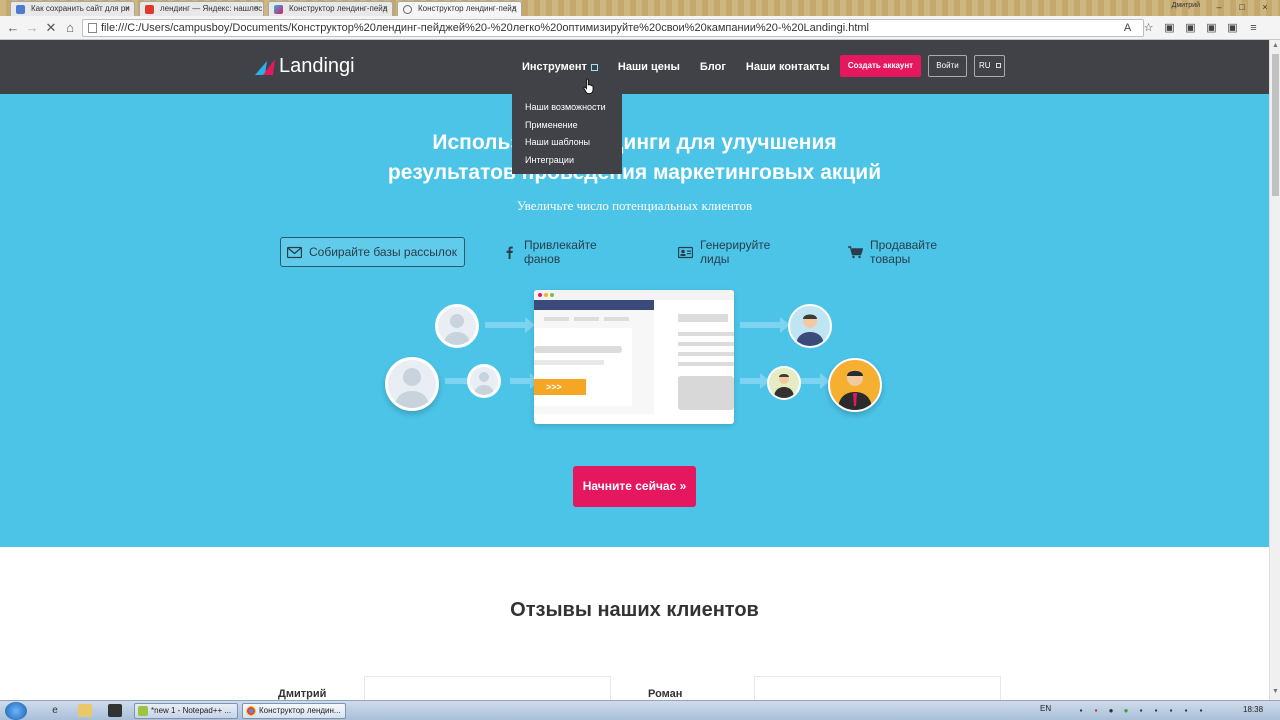 The width and height of the screenshot is (1280, 720). Describe the element at coordinates (1148, 28) in the screenshot. I see `star-icon: ☆` at that location.